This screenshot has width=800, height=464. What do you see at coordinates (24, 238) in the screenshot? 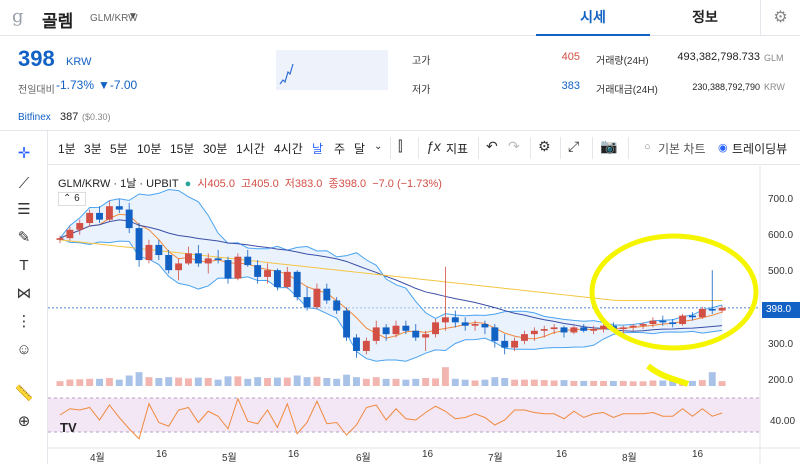
I see `brush-icon: ✎` at bounding box center [24, 238].